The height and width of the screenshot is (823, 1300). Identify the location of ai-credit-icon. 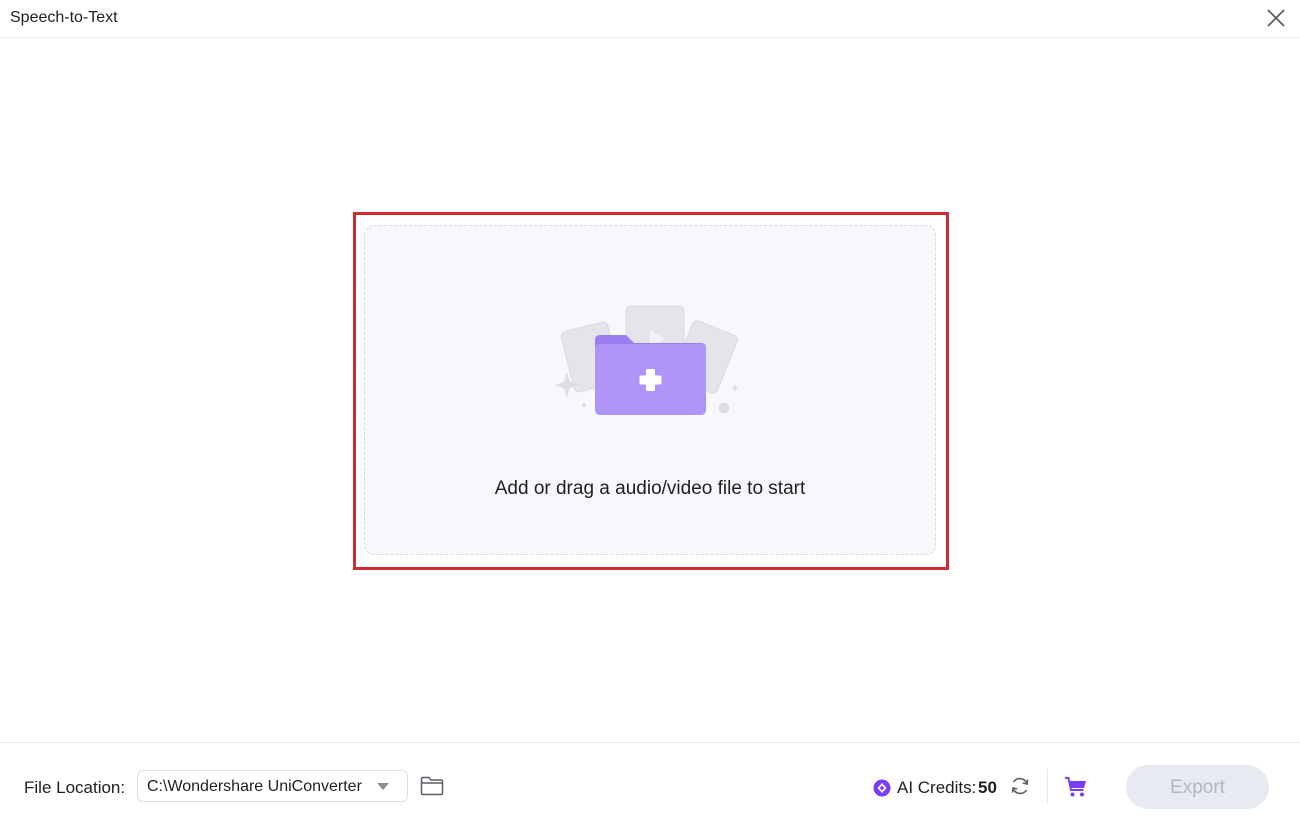
(882, 788).